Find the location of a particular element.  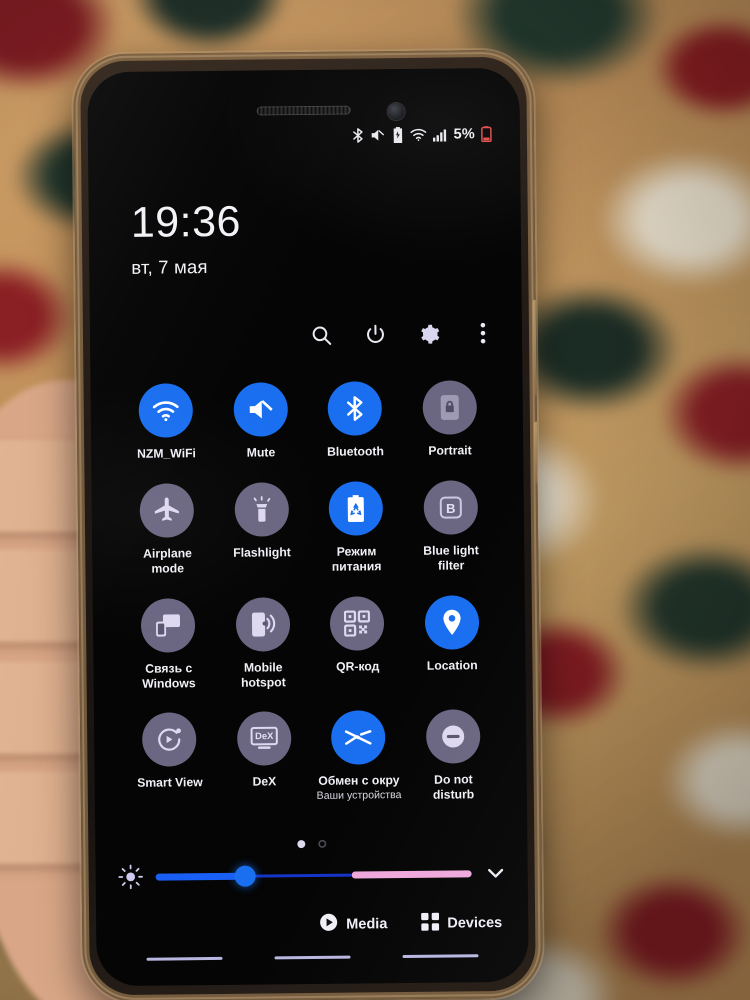

toggle-label: Airplane mode is located at coordinates (167, 561).